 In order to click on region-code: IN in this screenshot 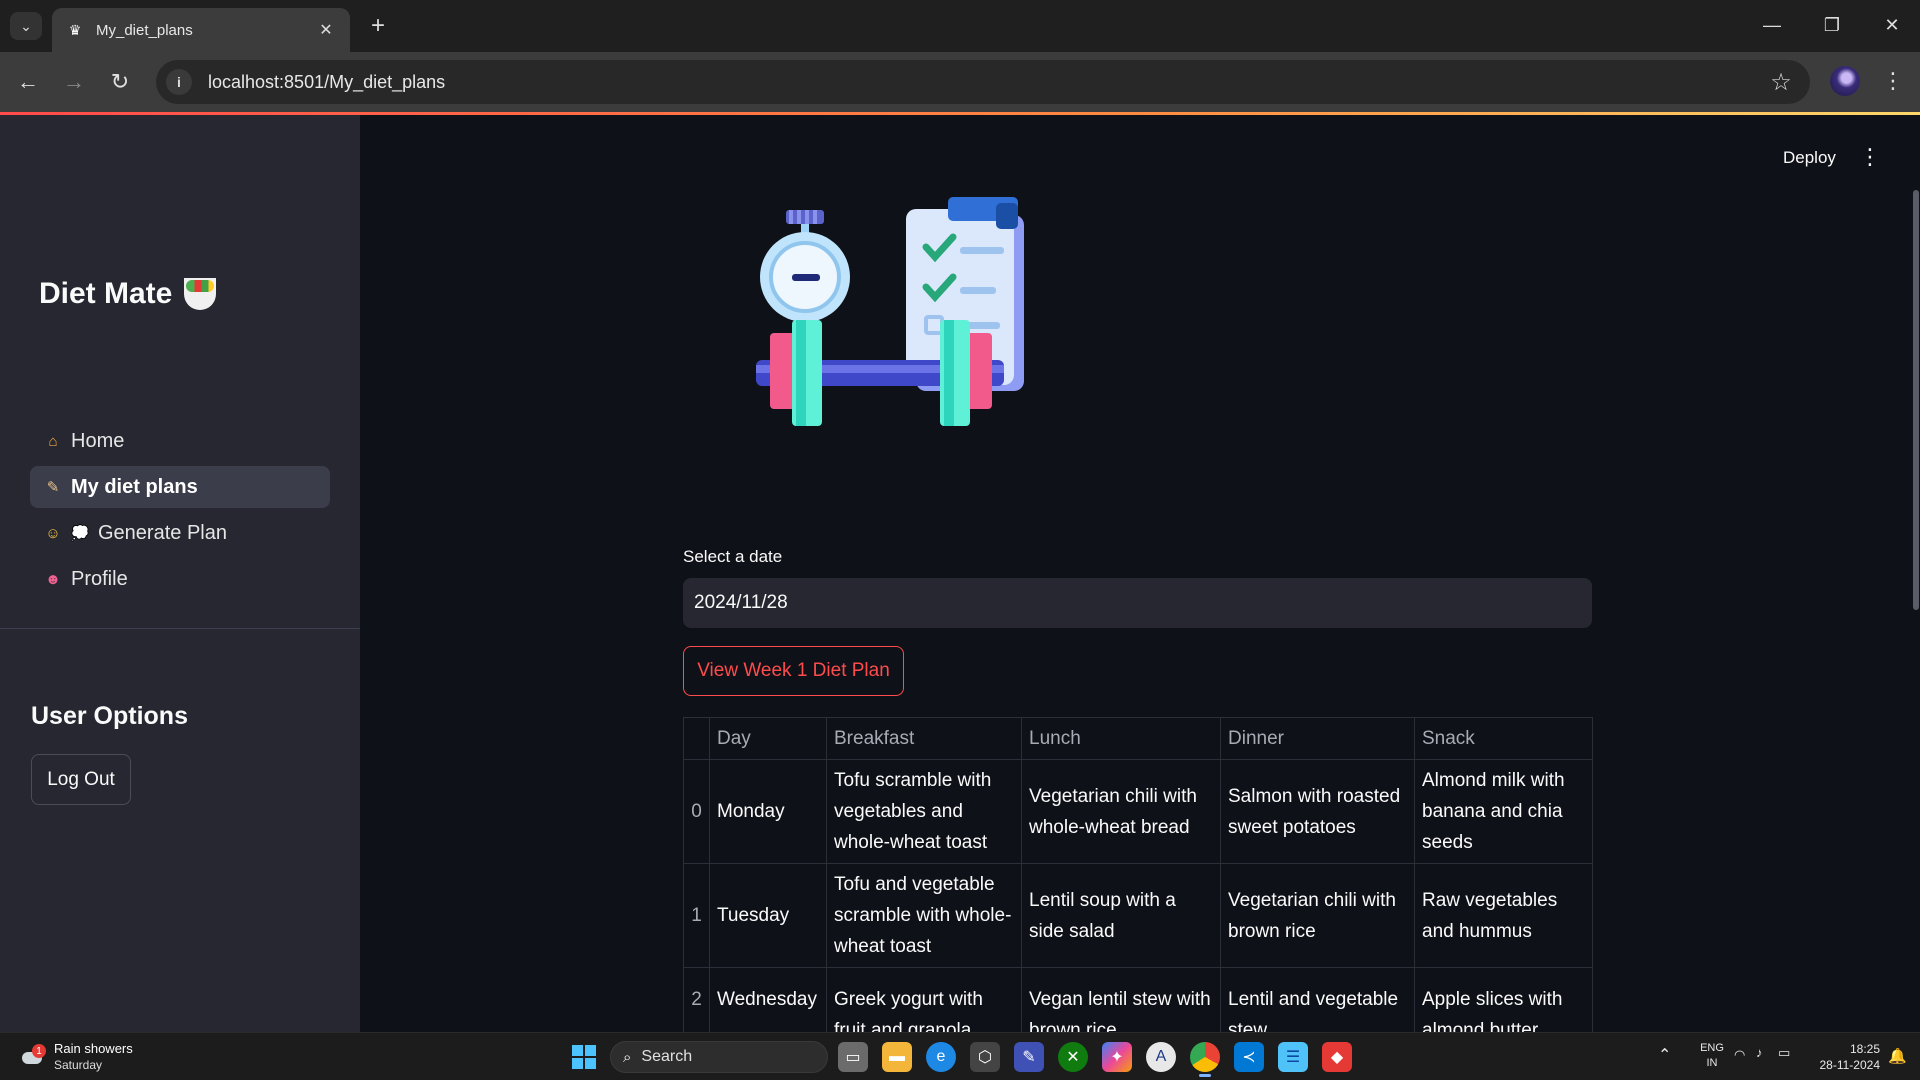, I will do `click(1712, 1063)`.